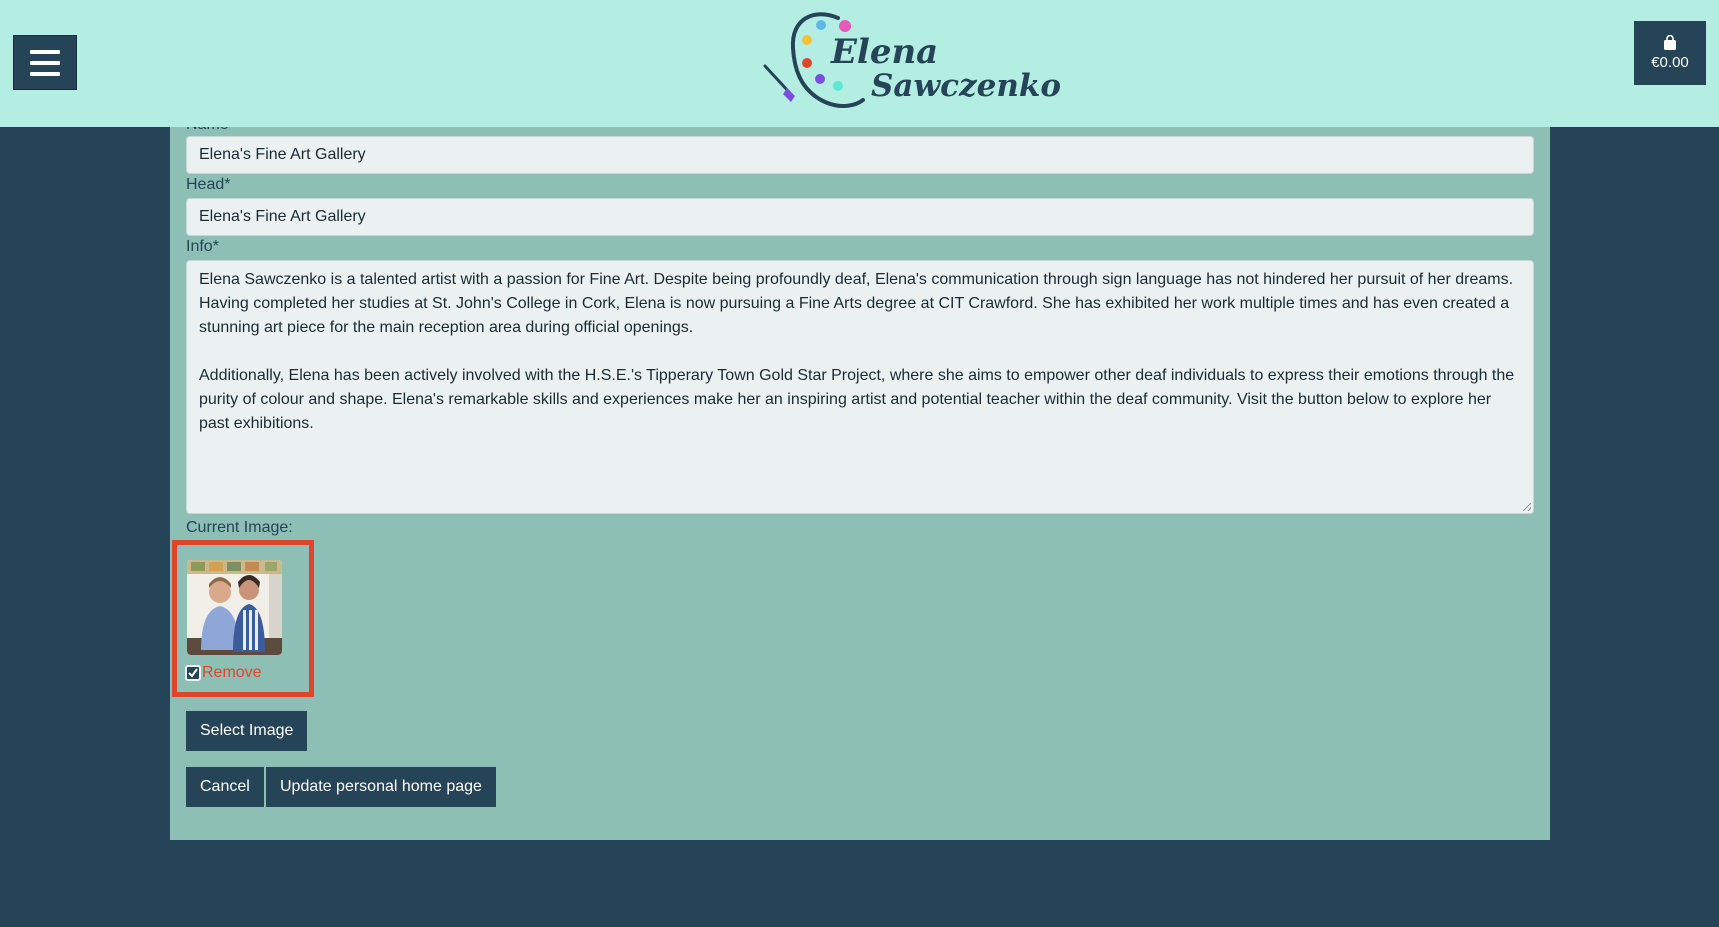 The image size is (1719, 927). I want to click on shopping-bag-icon, so click(1670, 42).